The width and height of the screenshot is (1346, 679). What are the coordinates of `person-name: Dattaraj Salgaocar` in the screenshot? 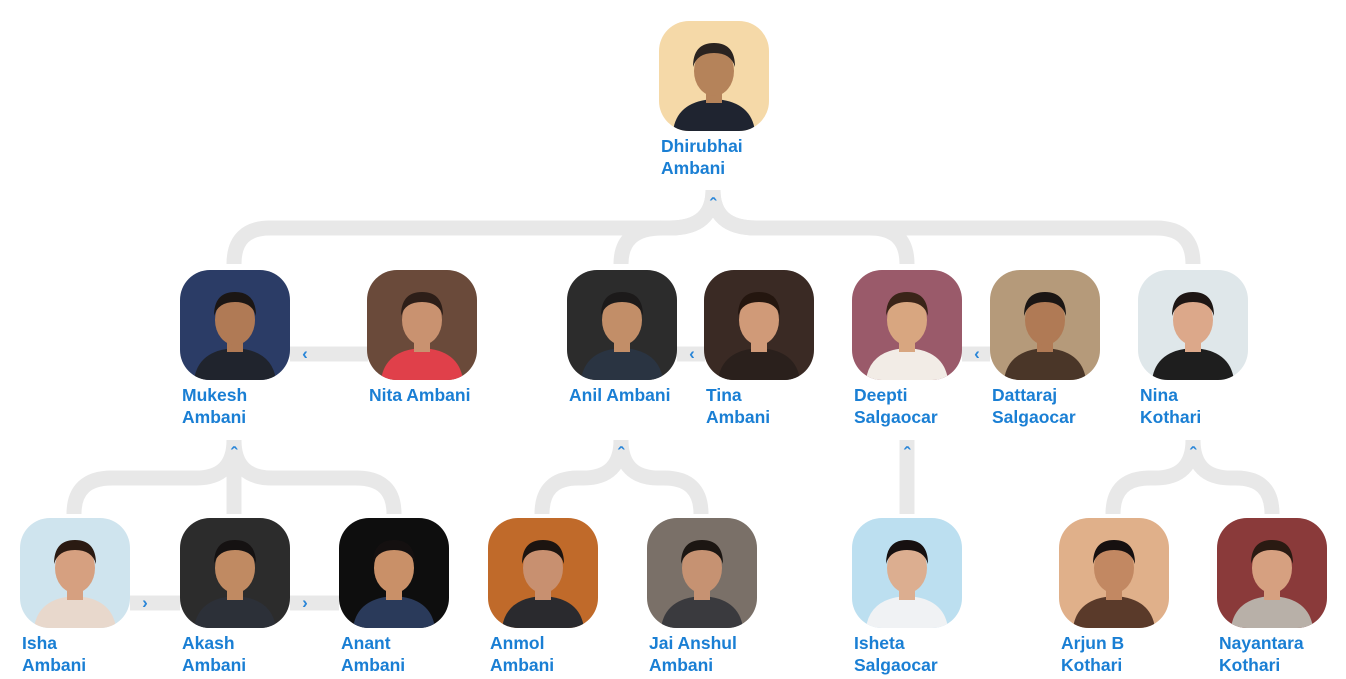 It's located at (1042, 406).